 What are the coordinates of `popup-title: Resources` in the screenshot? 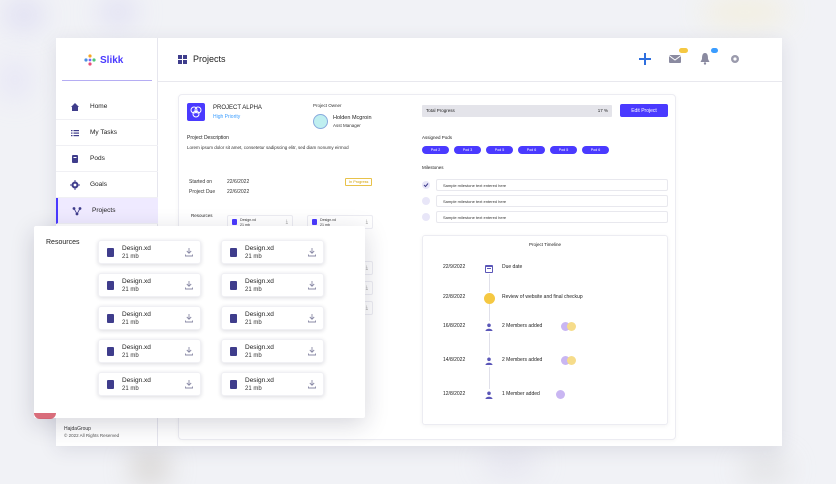 It's located at (63, 242).